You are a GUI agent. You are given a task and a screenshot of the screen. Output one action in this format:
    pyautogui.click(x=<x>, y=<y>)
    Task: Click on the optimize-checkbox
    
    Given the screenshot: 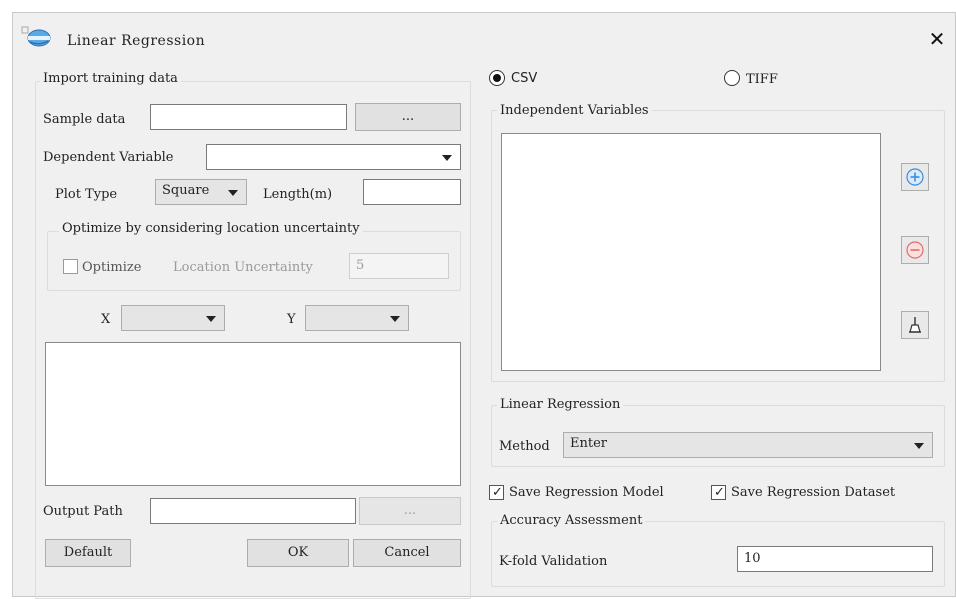 What is the action you would take?
    pyautogui.click(x=70, y=266)
    